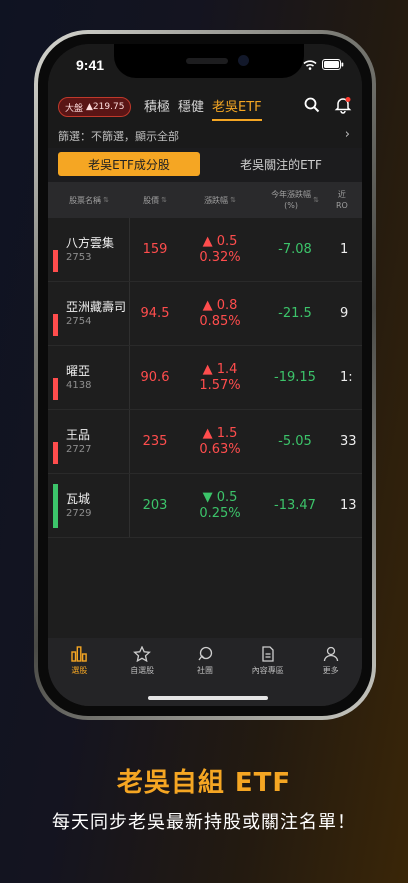 This screenshot has height=883, width=408. Describe the element at coordinates (220, 241) in the screenshot. I see `change-value: ▲ 0.5` at that location.